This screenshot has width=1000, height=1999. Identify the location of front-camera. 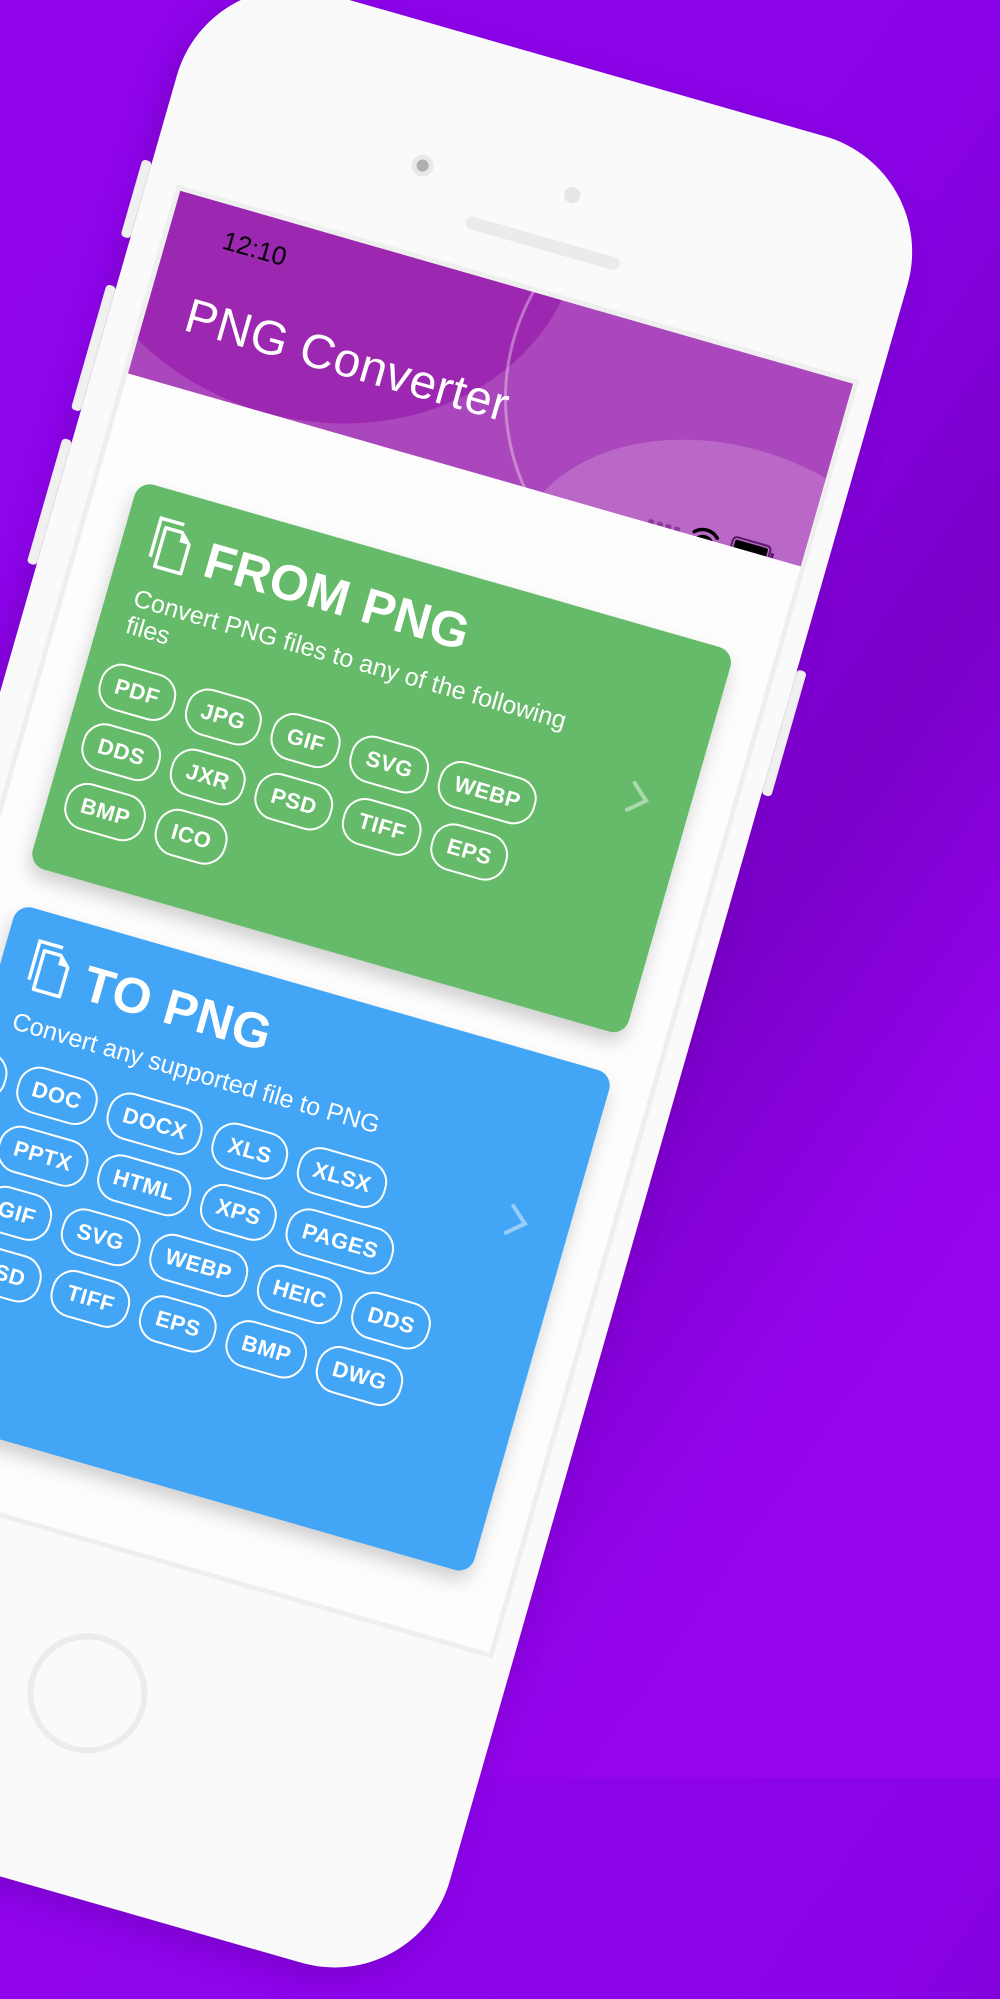
(422, 165).